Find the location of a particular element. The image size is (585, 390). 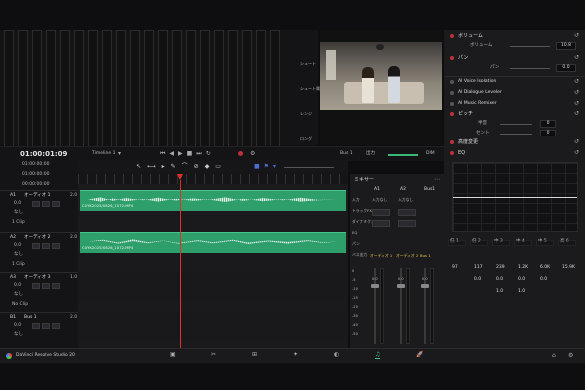

edit-icon: ⊞ is located at coordinates (254, 355).